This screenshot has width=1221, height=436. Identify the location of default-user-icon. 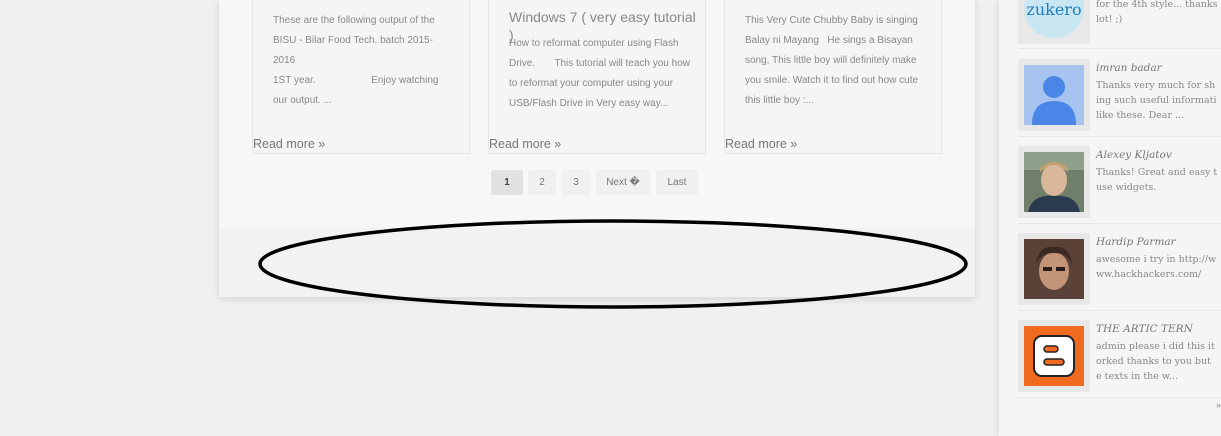
(1054, 95).